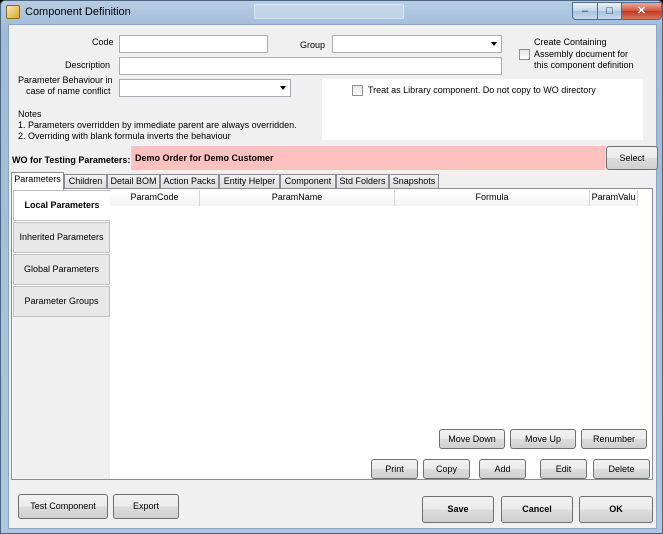  What do you see at coordinates (63, 506) in the screenshot?
I see `test-component-button: Test Component` at bounding box center [63, 506].